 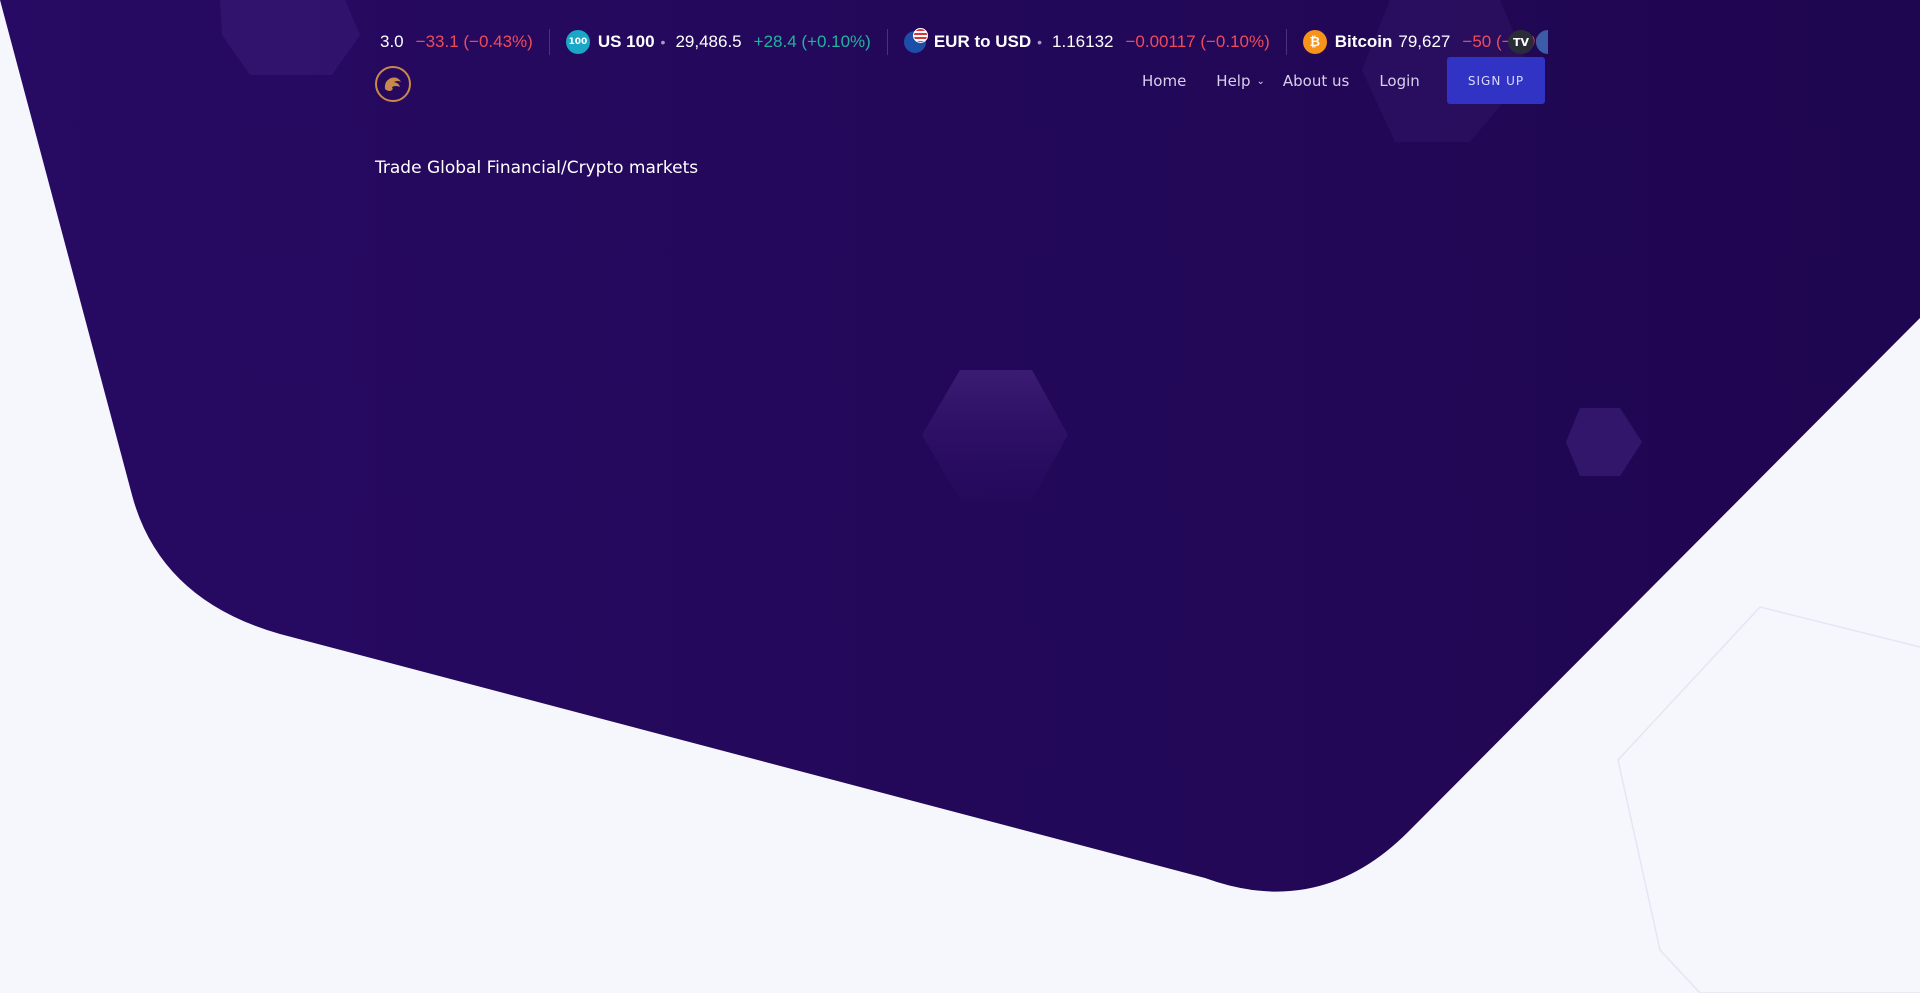 What do you see at coordinates (1363, 41) in the screenshot?
I see `ticker-name: Bitcoin` at bounding box center [1363, 41].